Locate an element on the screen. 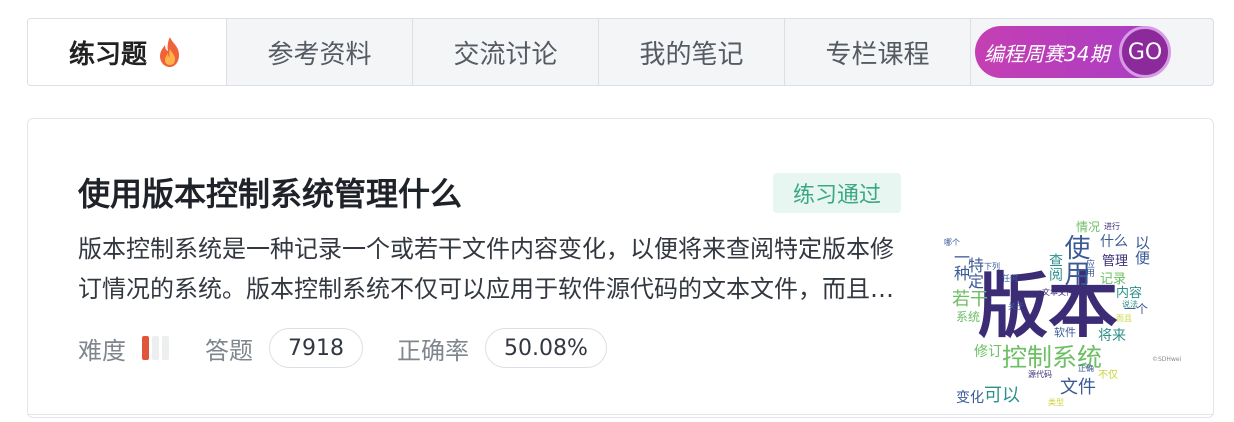  word-cloud-word: 正确 is located at coordinates (1086, 368).